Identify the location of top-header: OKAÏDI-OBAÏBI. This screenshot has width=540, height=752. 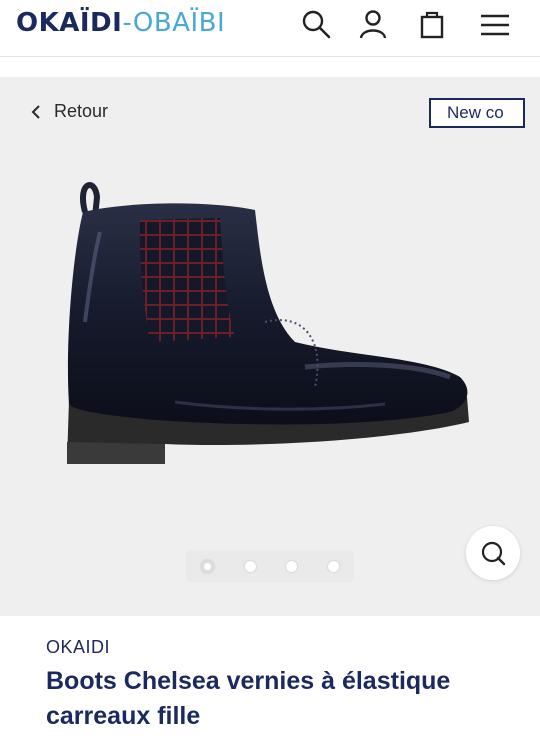
(270, 28).